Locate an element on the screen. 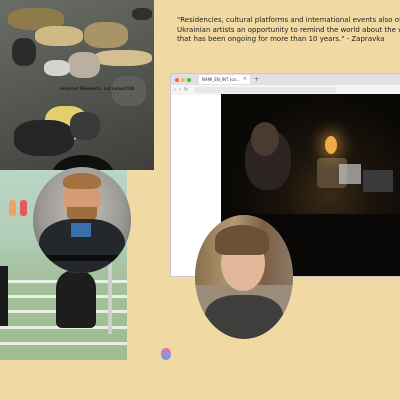 The width and height of the screenshot is (400, 400). maximize-window-icon is located at coordinates (189, 79).